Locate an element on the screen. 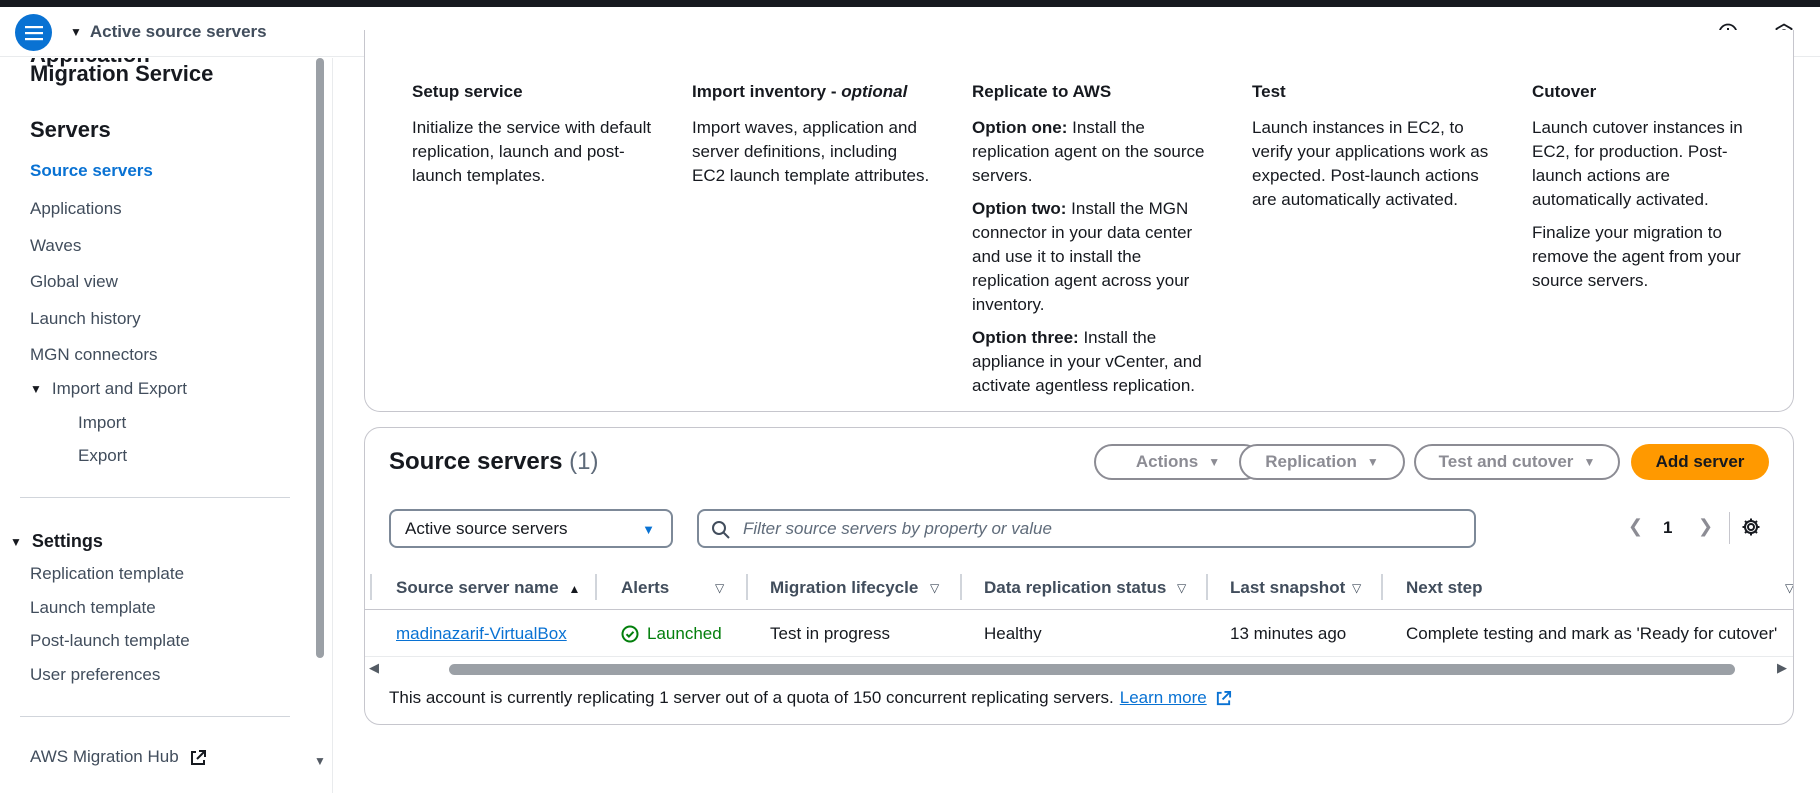 The height and width of the screenshot is (793, 1820). sidebar-item-launch-template: Launch template is located at coordinates (93, 608).